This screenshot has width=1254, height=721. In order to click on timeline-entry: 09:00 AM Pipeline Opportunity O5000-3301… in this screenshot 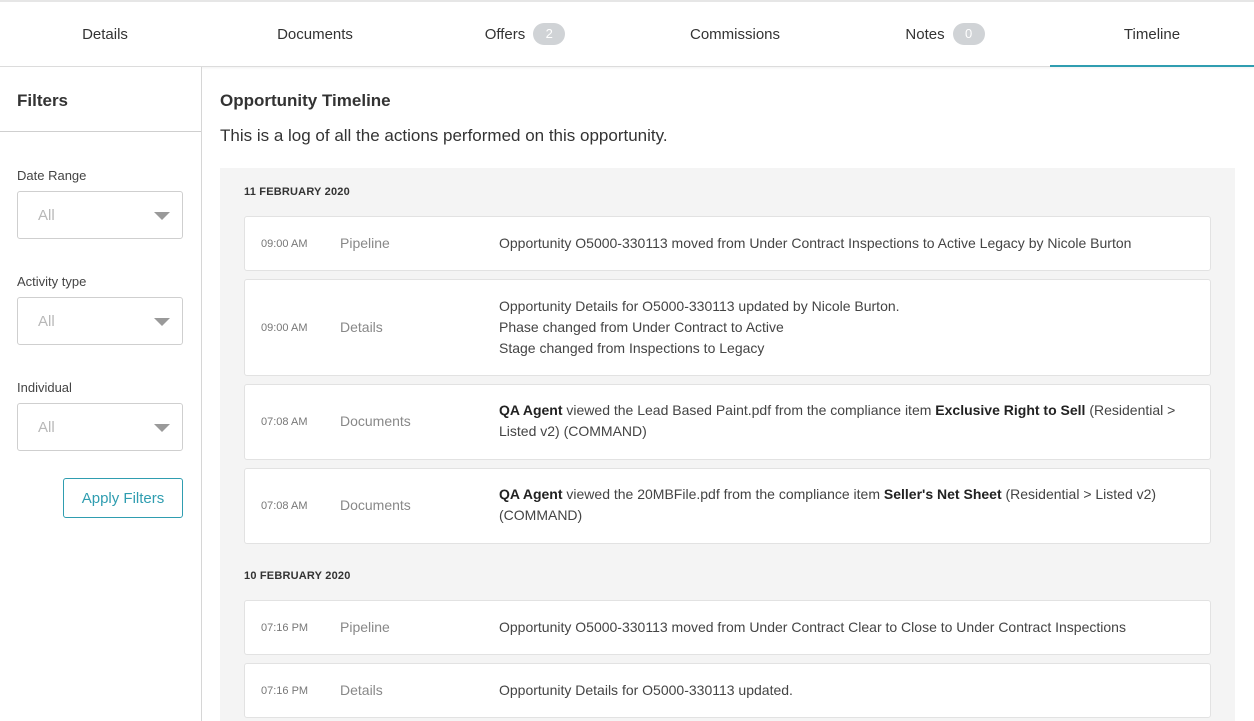, I will do `click(727, 243)`.